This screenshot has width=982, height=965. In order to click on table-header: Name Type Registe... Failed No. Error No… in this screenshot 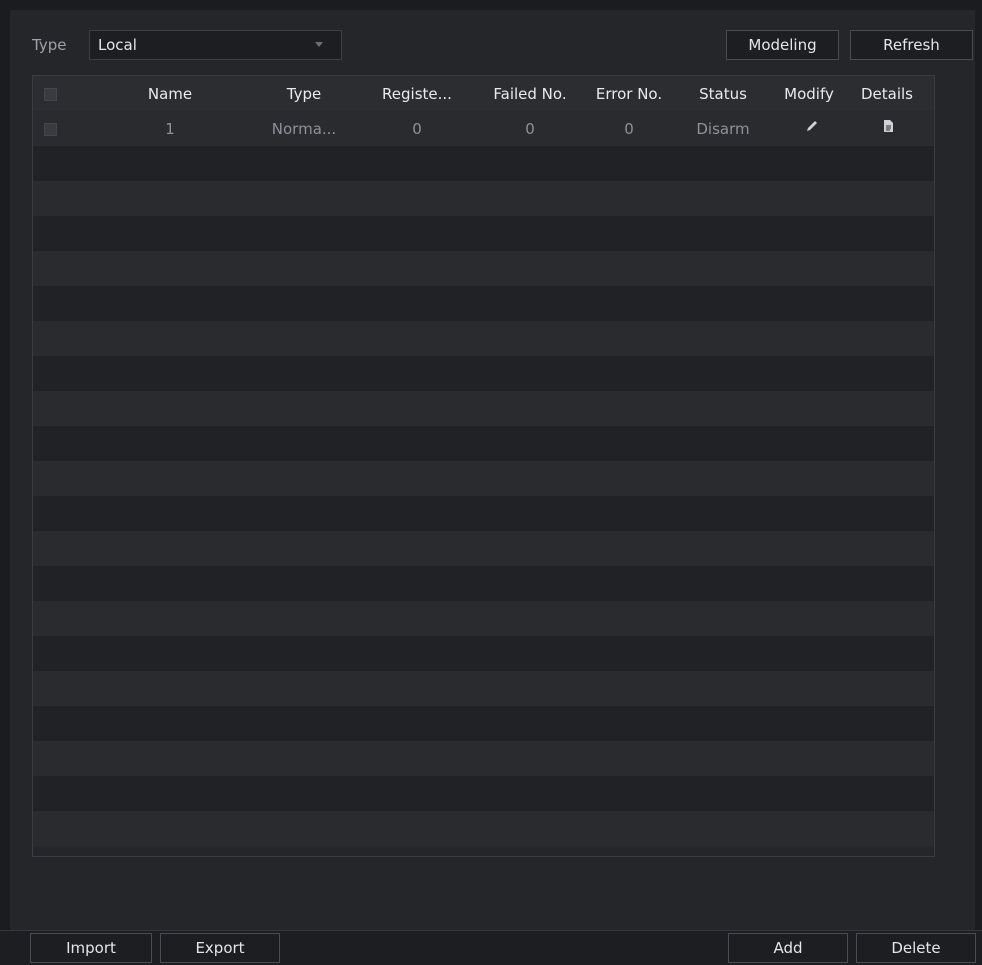, I will do `click(483, 93)`.